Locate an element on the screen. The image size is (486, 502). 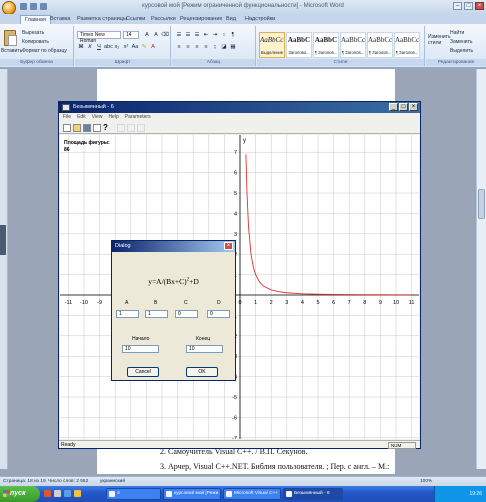
menu-parameters: Parameters is located at coordinates (138, 117).